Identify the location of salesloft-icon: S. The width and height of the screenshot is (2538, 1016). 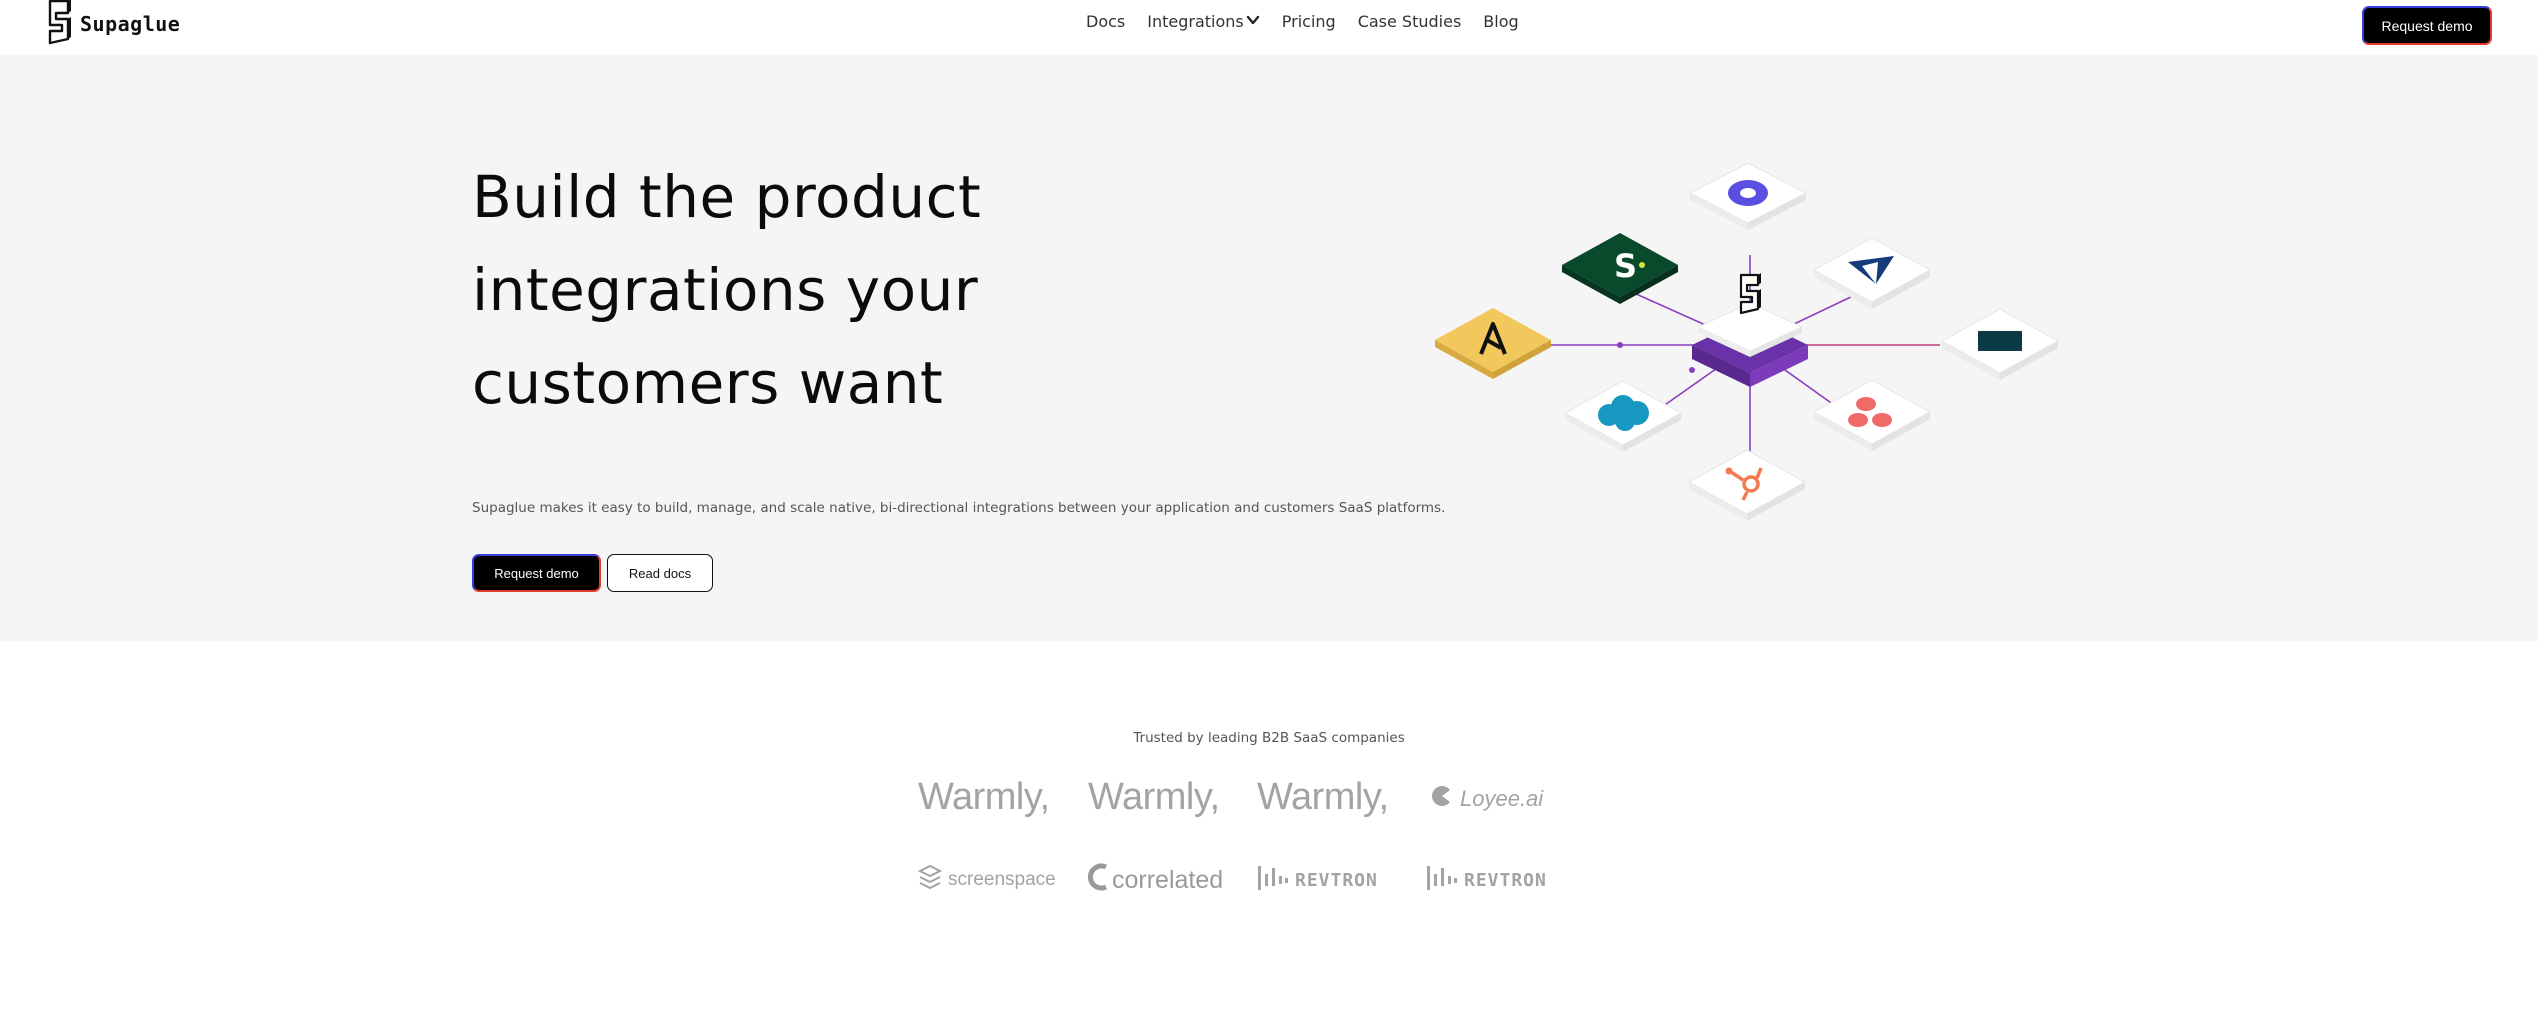
(1620, 268).